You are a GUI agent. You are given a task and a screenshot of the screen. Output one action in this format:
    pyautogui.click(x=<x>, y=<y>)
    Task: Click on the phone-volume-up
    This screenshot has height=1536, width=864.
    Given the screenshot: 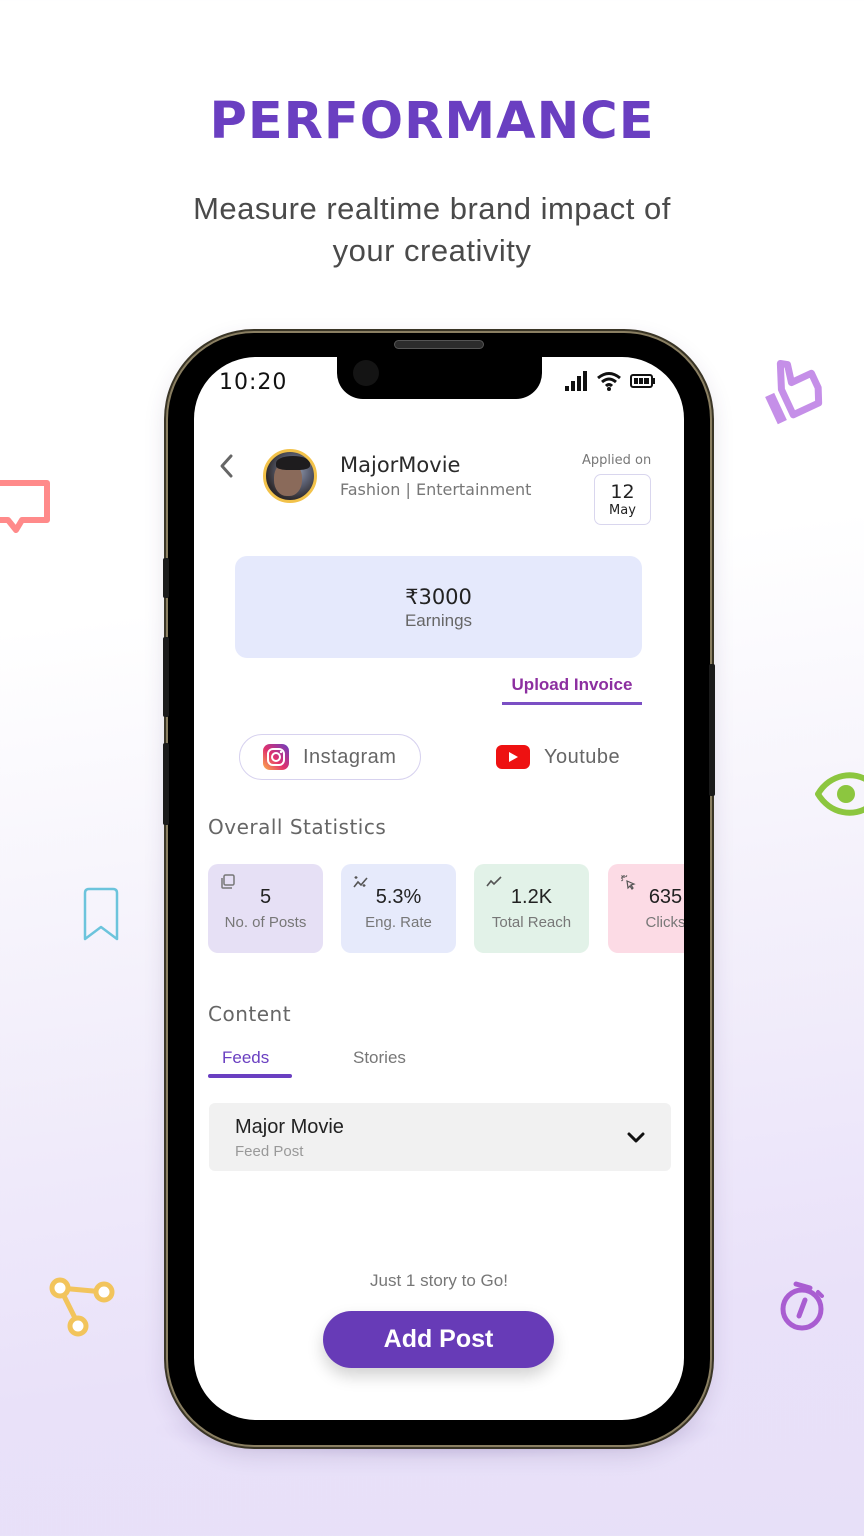 What is the action you would take?
    pyautogui.click(x=166, y=677)
    